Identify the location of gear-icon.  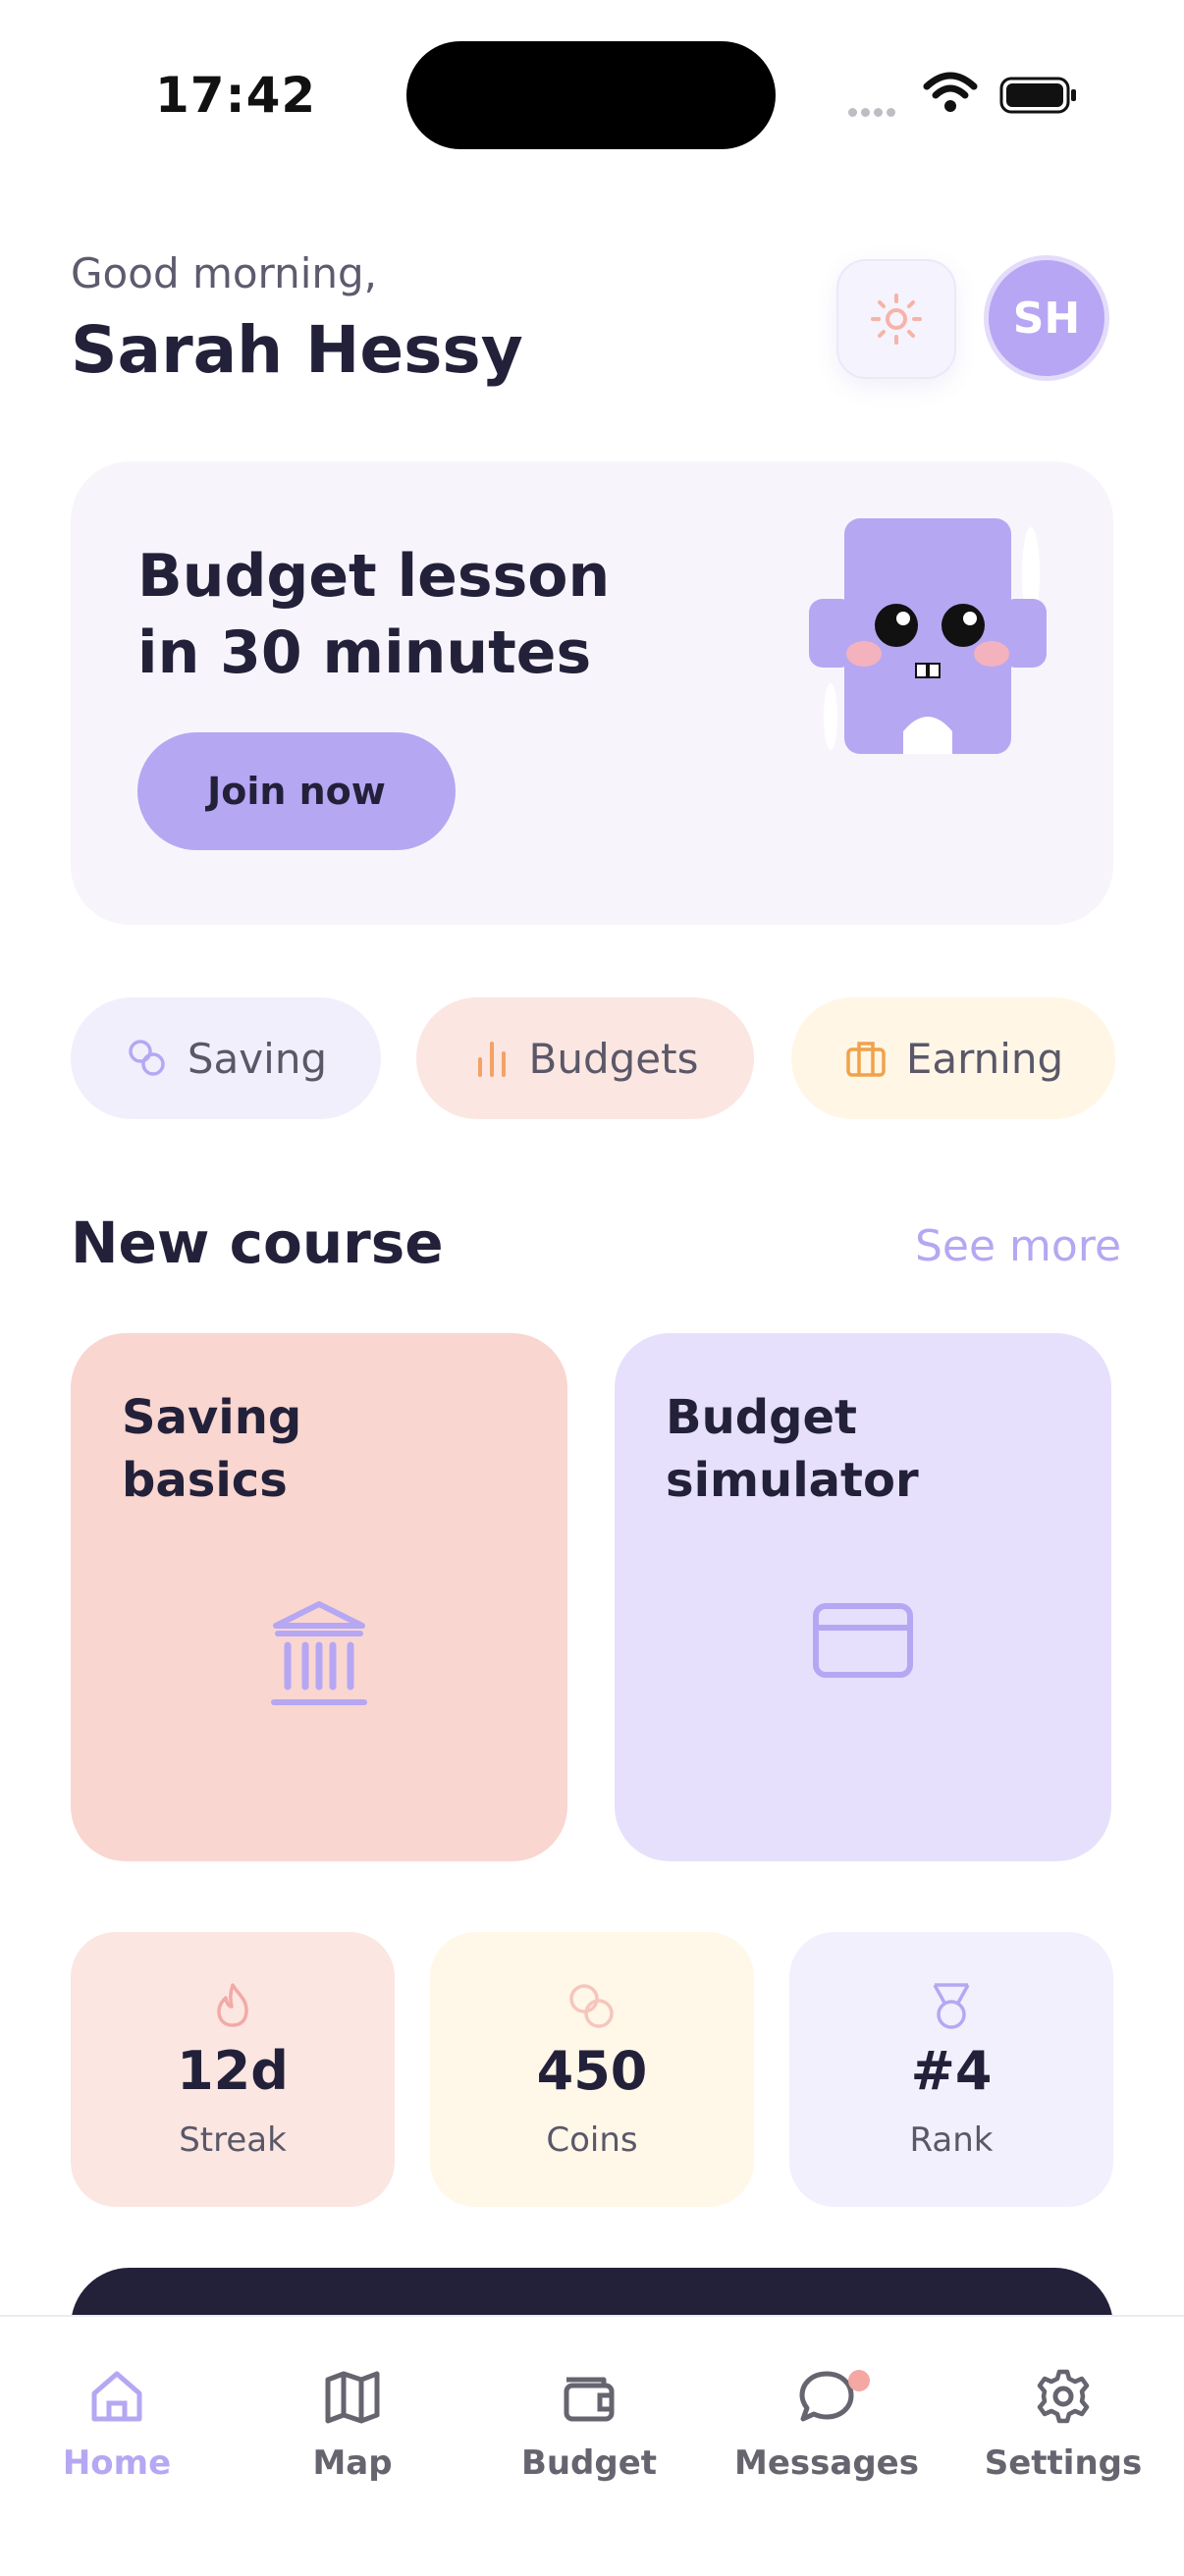
(1063, 2396).